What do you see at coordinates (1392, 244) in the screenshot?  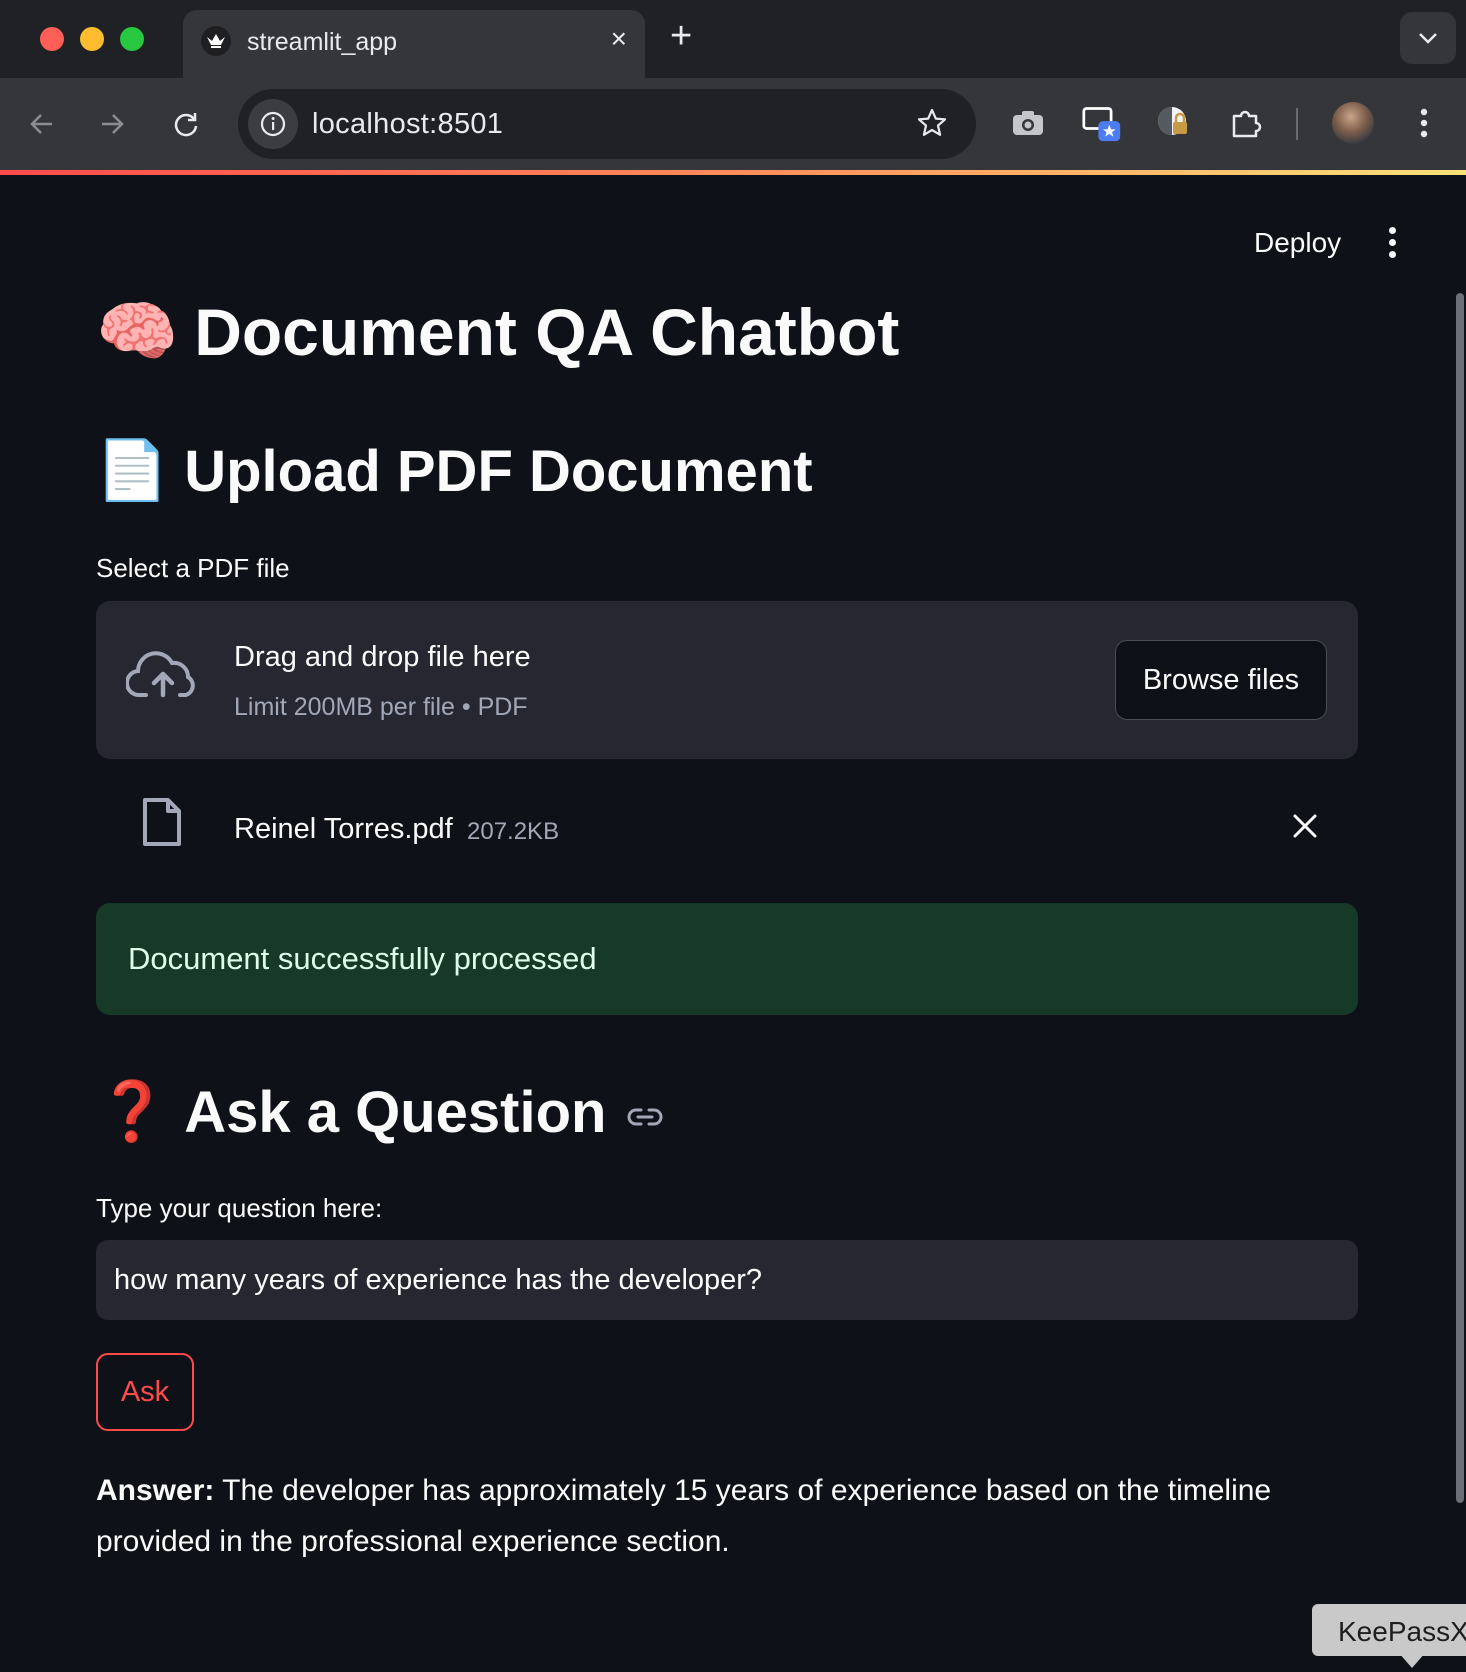 I see `more-vertical-icon` at bounding box center [1392, 244].